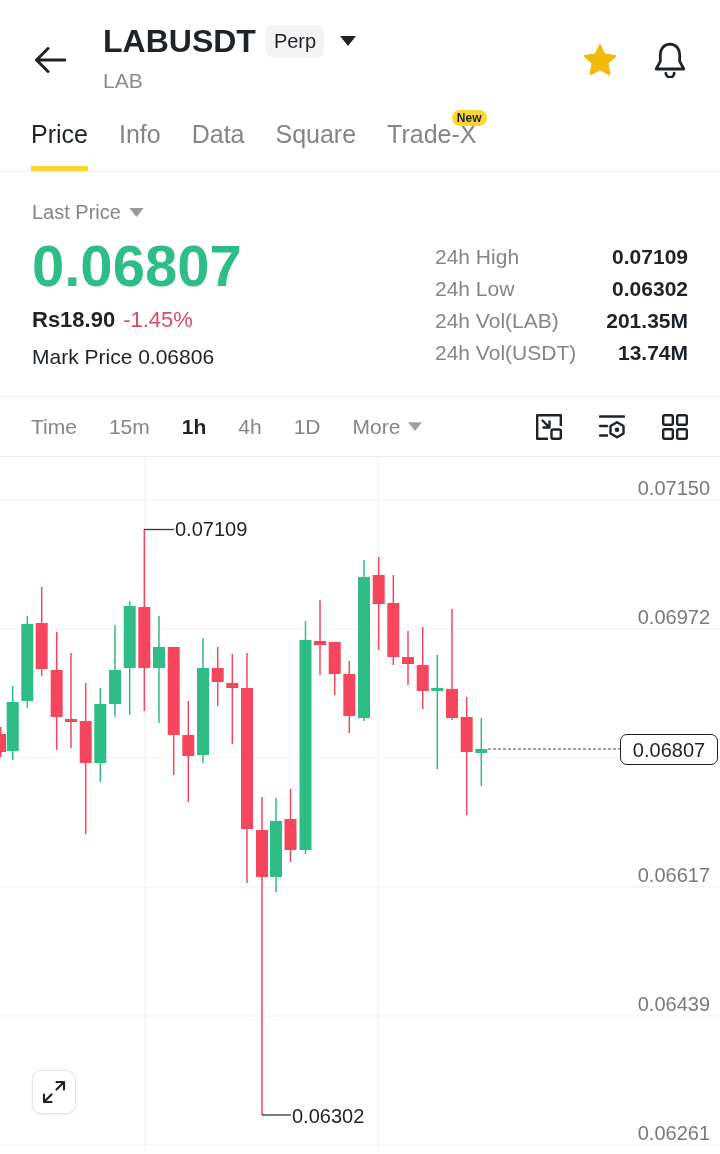 Image resolution: width=720 pixels, height=1154 pixels. I want to click on stat-label: 24h Vol(LAB), so click(497, 321).